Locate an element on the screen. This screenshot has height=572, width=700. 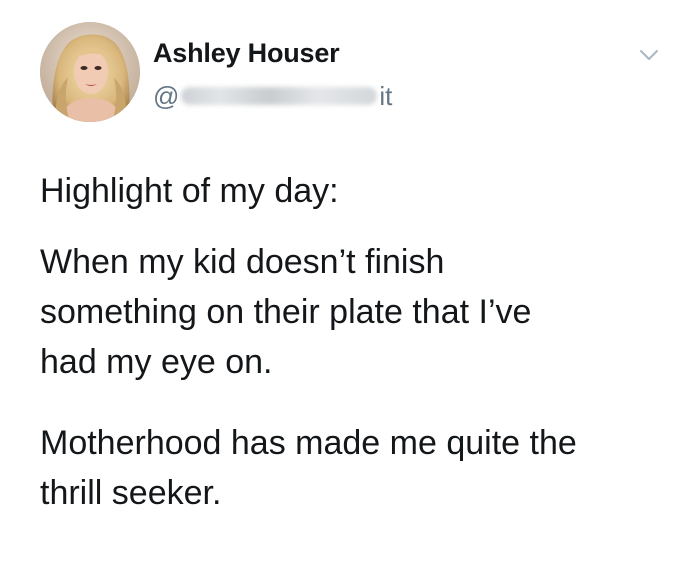
tweet-text-line: had my eye on. is located at coordinates (156, 362).